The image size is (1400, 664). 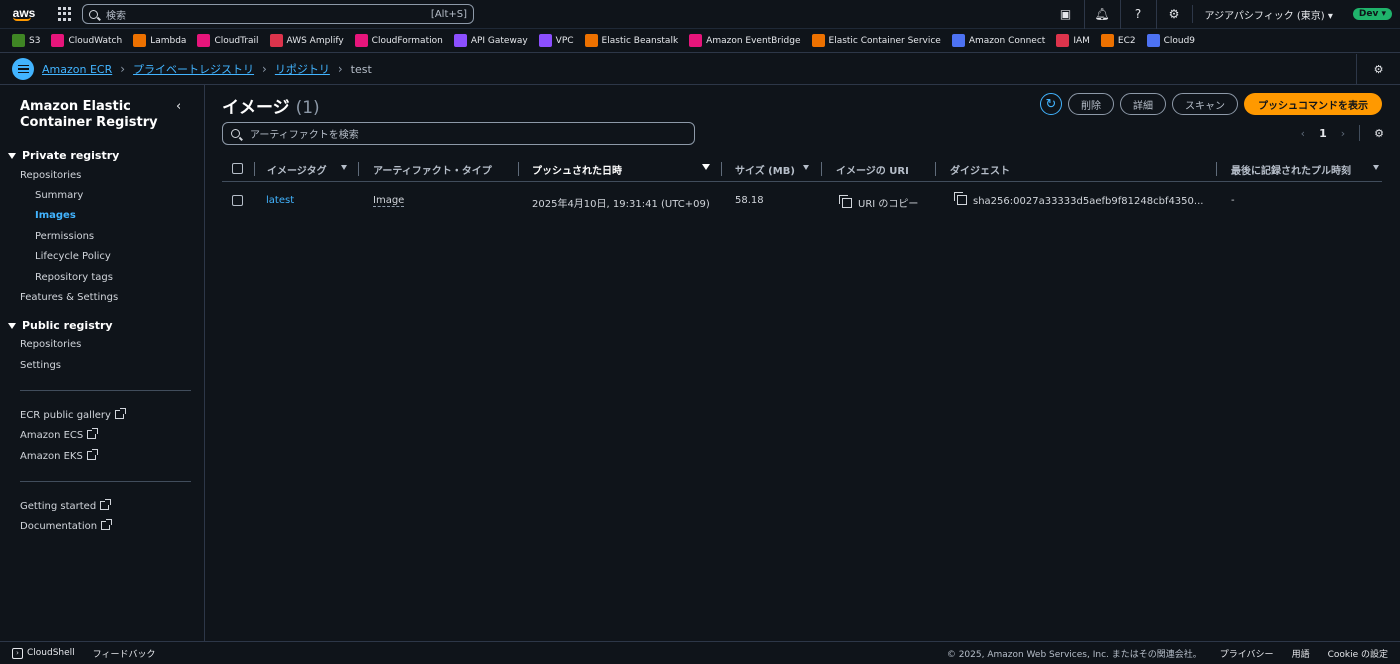 I want to click on cookie-settings-link: Cookie の設定, so click(x=1358, y=653).